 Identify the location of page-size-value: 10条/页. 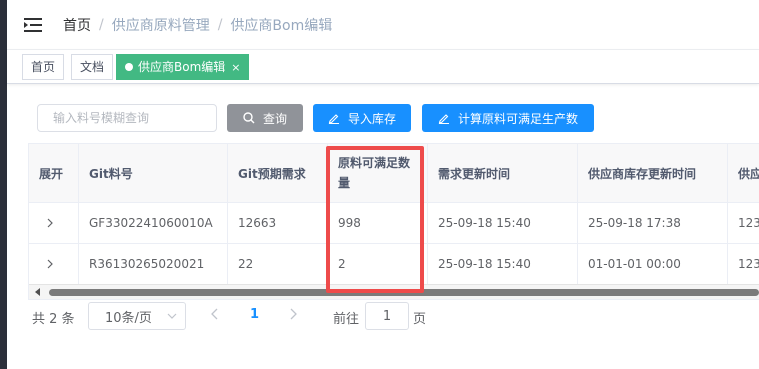
(128, 318).